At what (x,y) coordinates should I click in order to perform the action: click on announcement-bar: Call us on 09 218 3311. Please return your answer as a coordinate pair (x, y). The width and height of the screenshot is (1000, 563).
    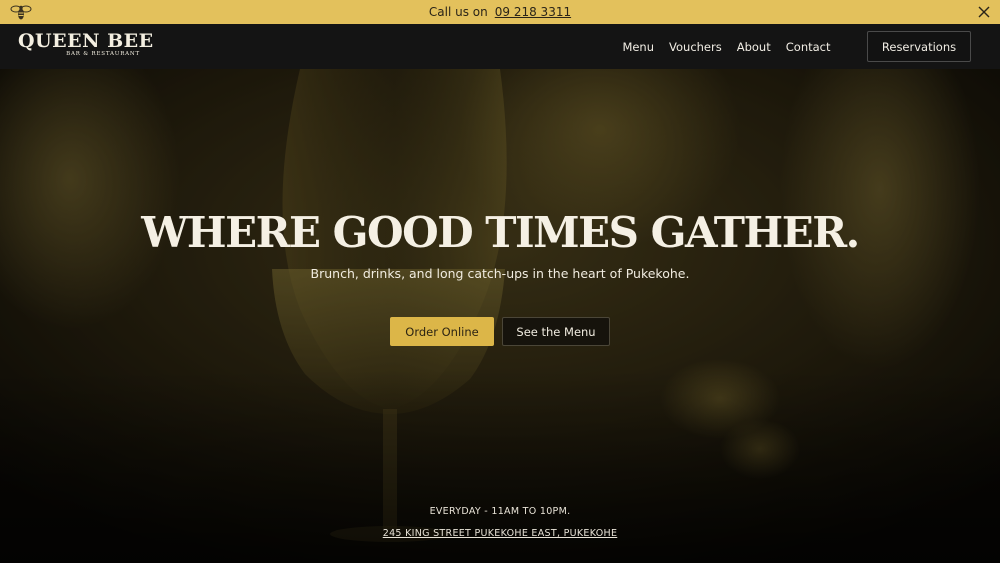
    Looking at the image, I should click on (500, 12).